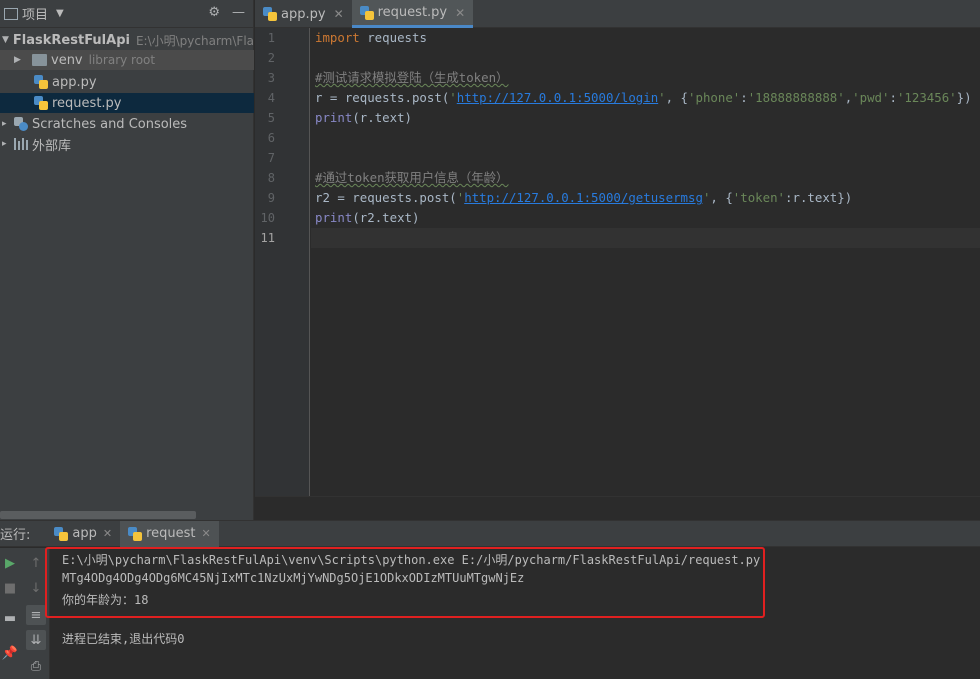 The width and height of the screenshot is (980, 679). I want to click on soft-wrap-icon: ≡, so click(36, 615).